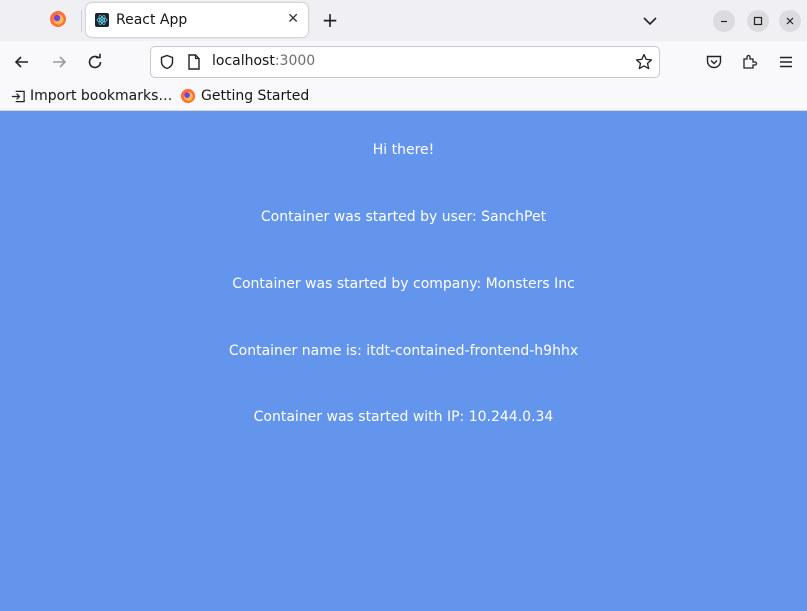 The image size is (807, 611). I want to click on url-text: localhost:3000, so click(263, 61).